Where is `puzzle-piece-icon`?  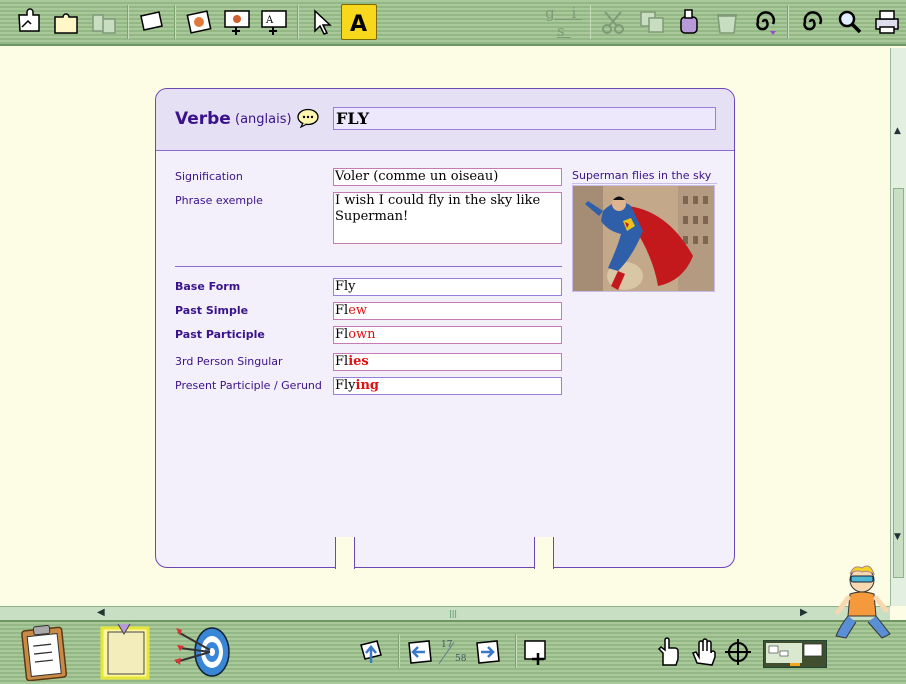 puzzle-piece-icon is located at coordinates (66, 23).